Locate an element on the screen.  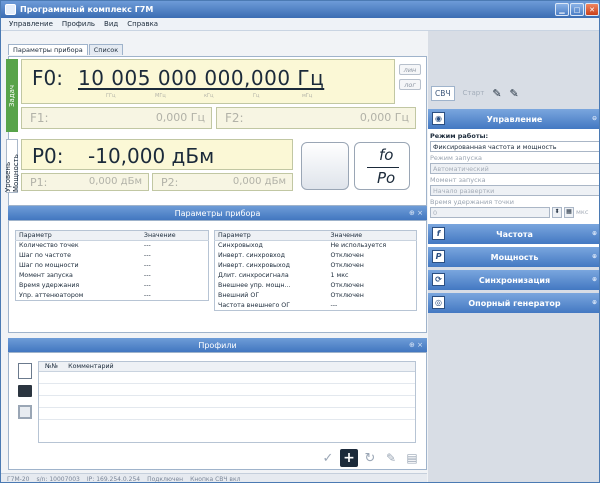
p0-display: P0: -10,000 дБм is located at coordinates (157, 154).